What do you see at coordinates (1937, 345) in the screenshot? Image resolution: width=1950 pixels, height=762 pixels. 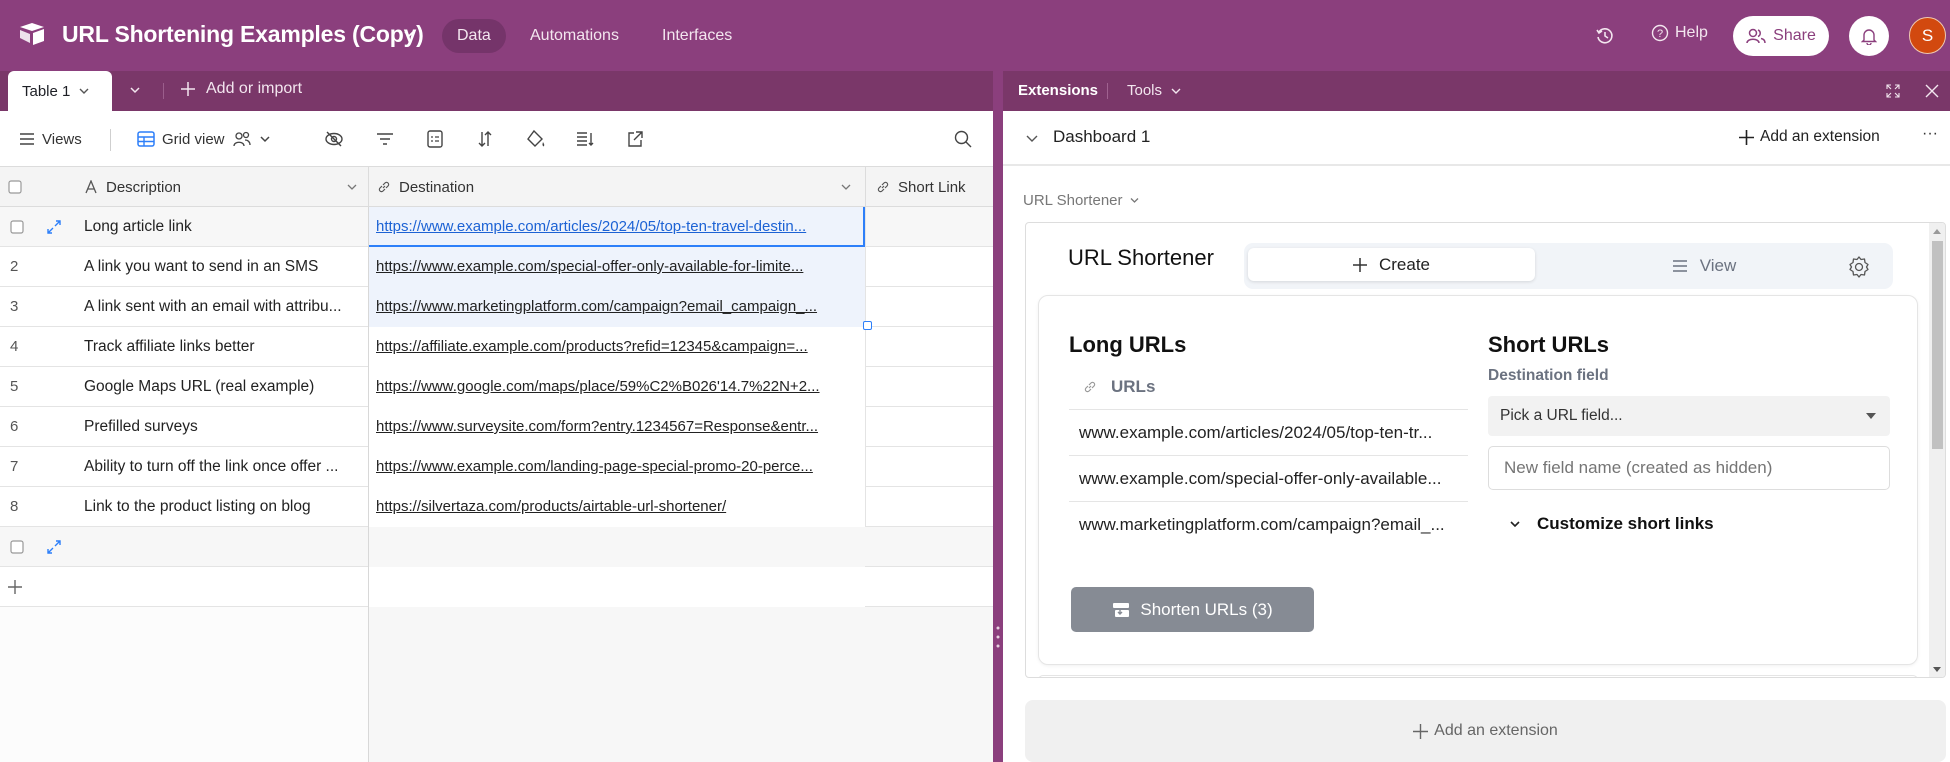 I see `scrollbar-thumb` at bounding box center [1937, 345].